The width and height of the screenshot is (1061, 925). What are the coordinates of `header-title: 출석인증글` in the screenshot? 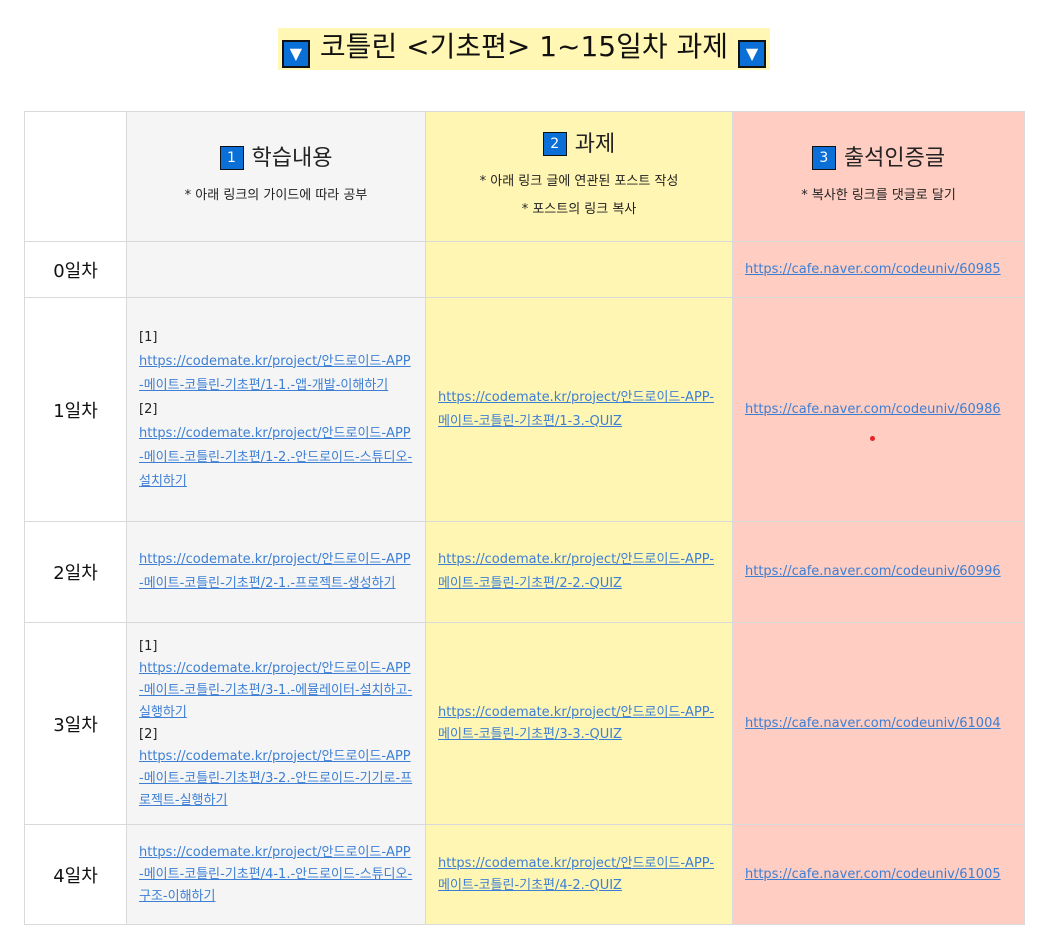 It's located at (894, 158).